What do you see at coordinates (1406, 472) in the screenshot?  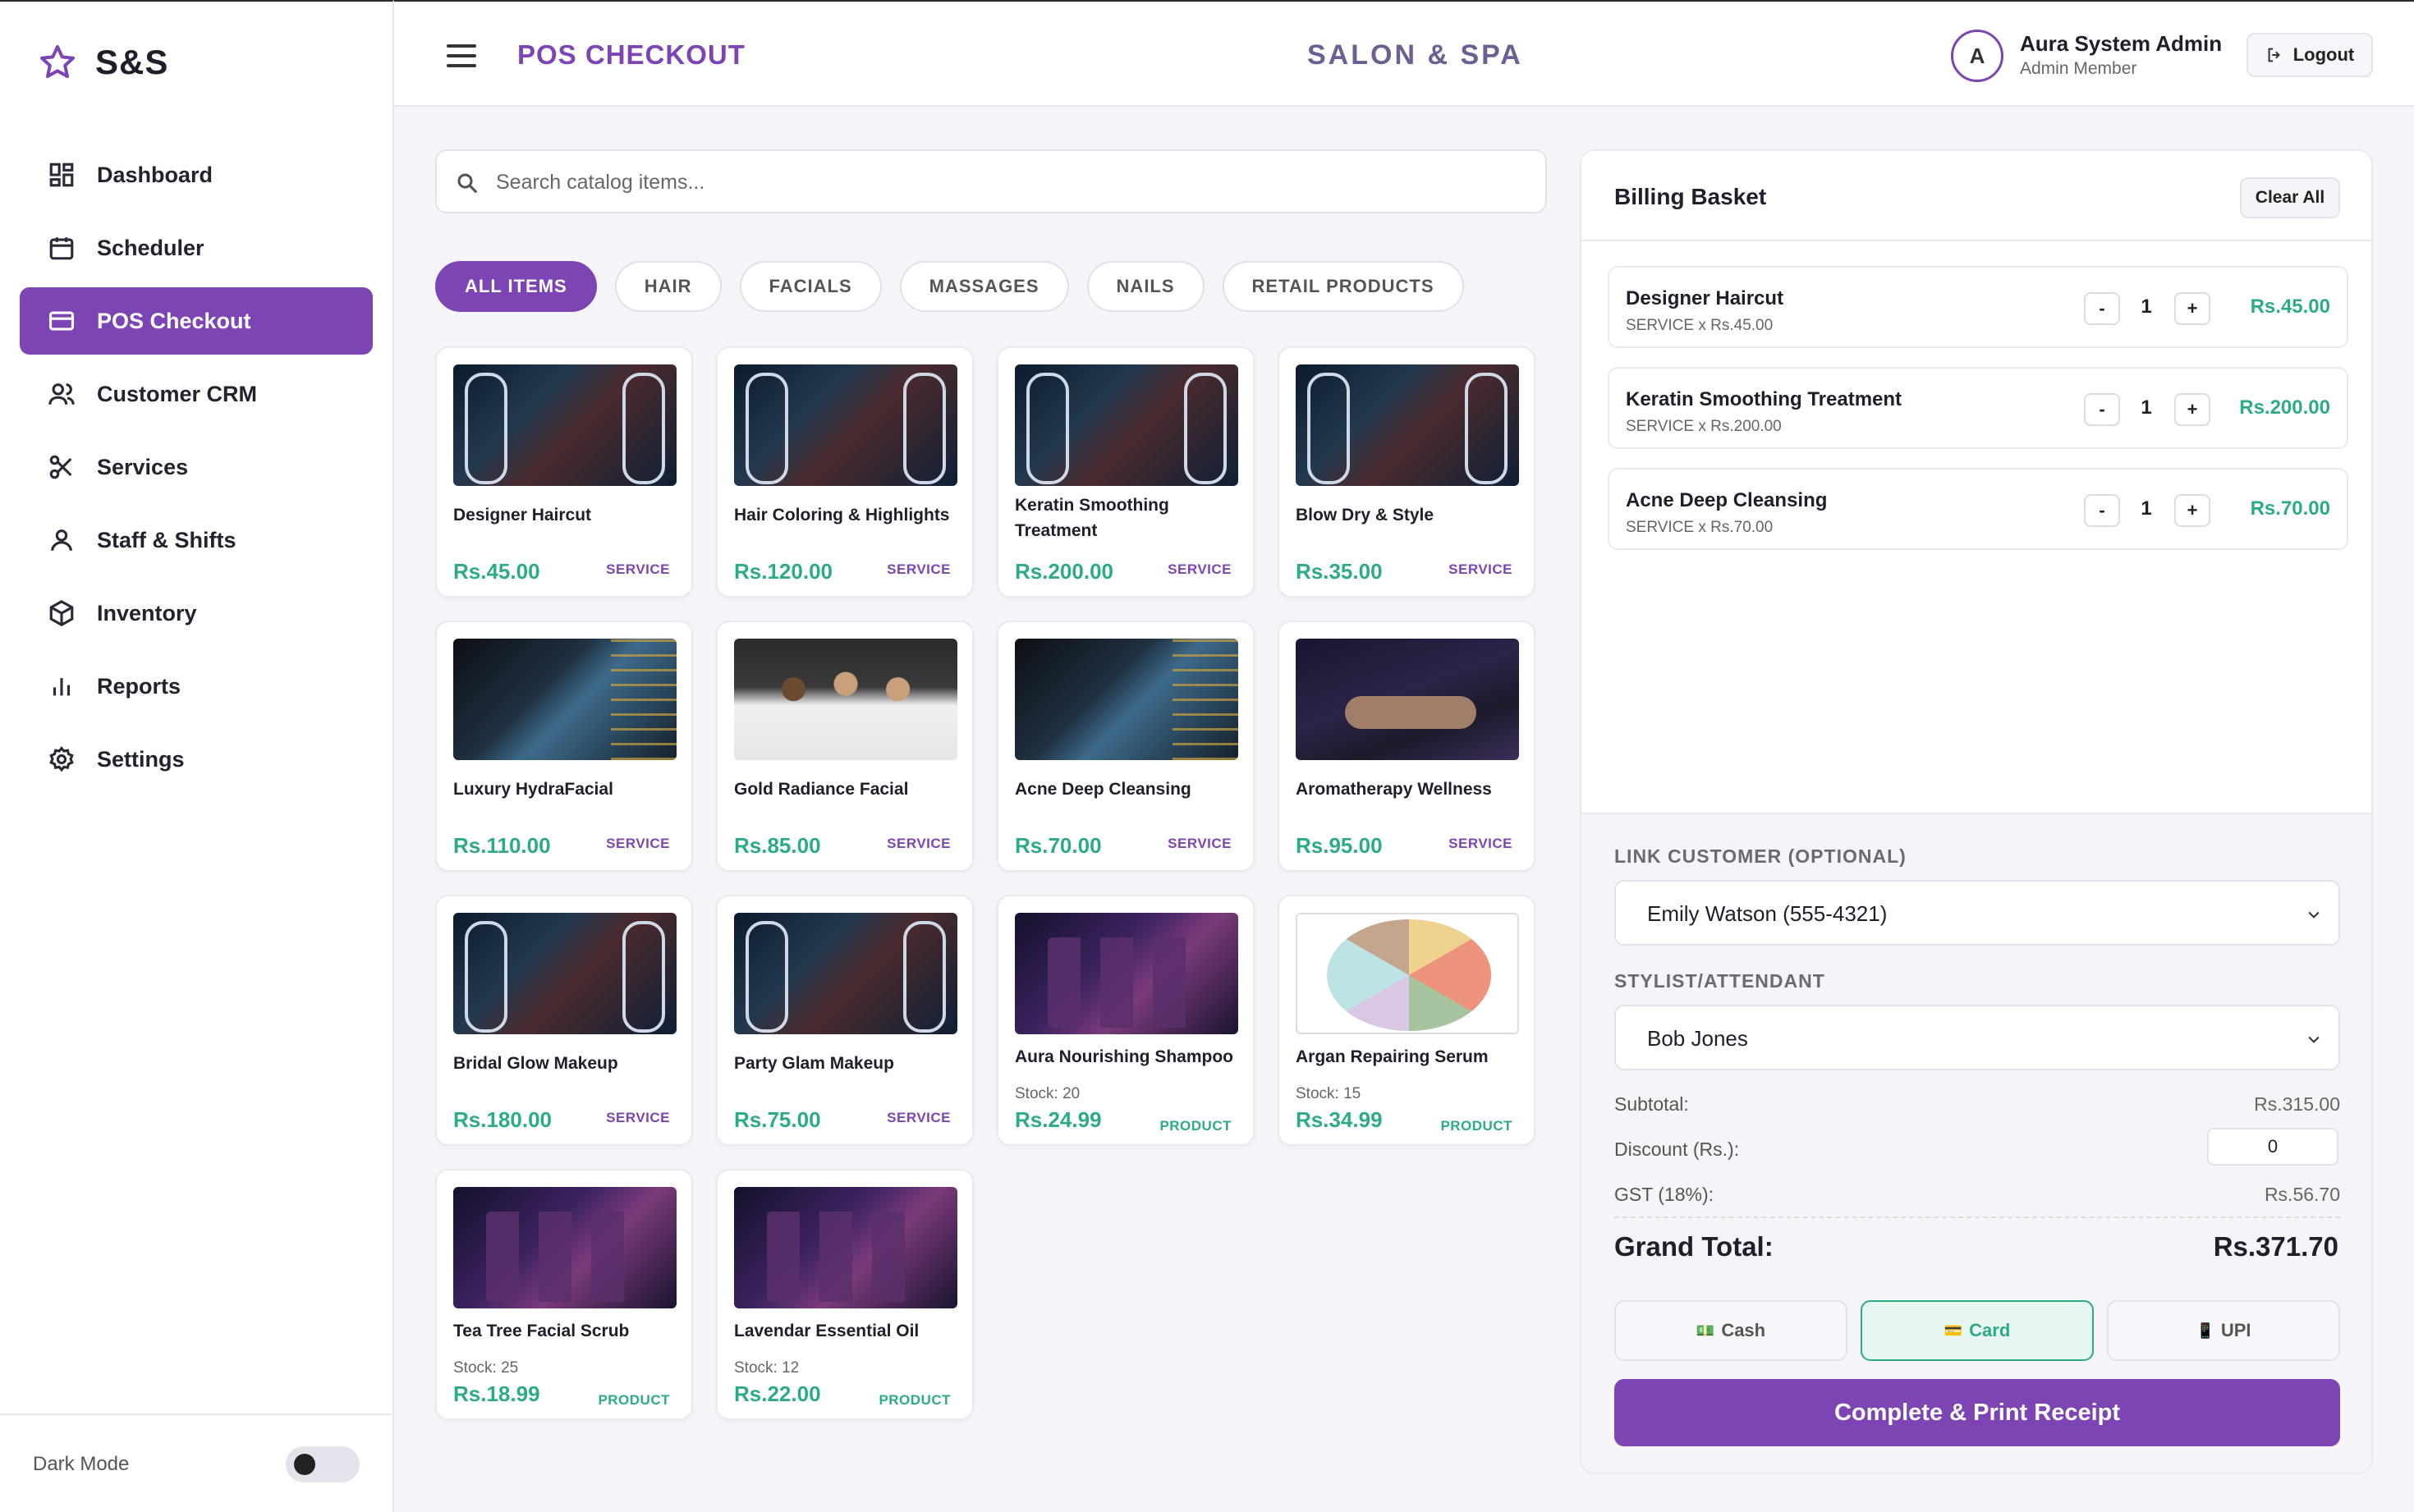 I see `catalog-card: Blow Dry & Style Rs.35.00 SERVICE` at bounding box center [1406, 472].